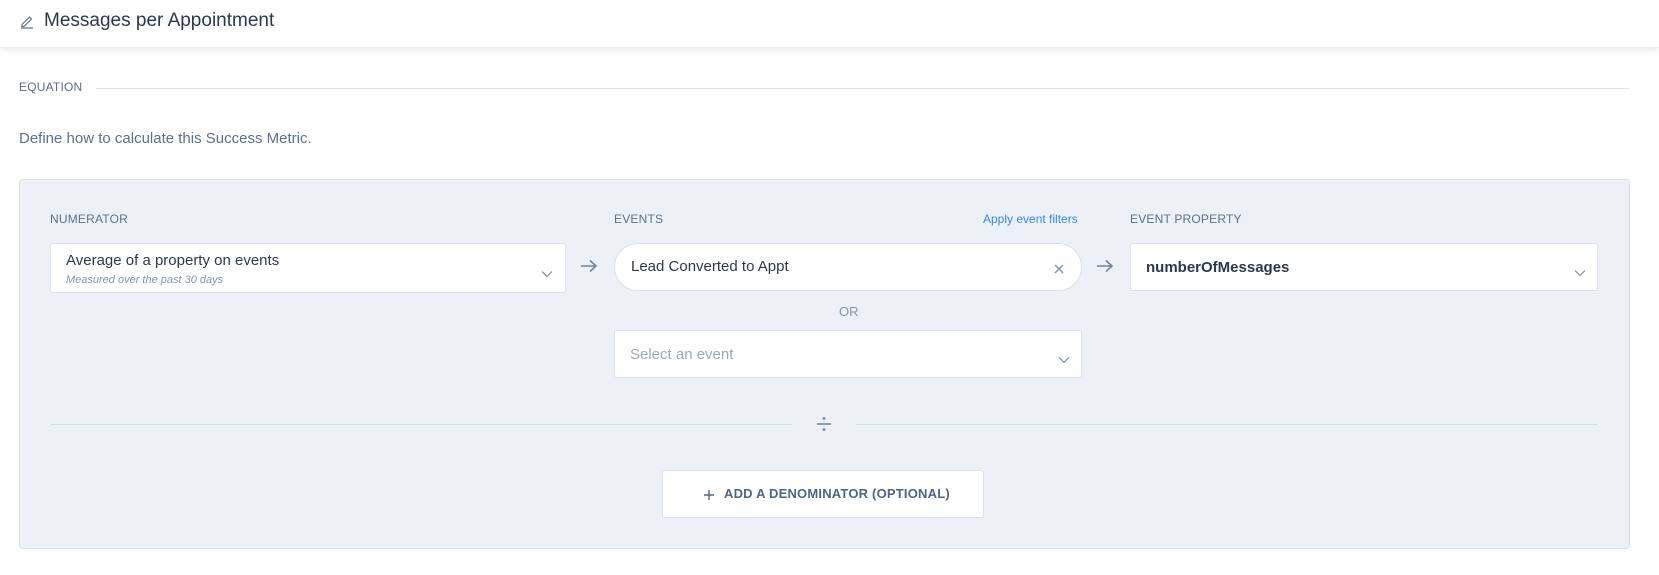  Describe the element at coordinates (173, 260) in the screenshot. I see `numerator-selected-value: Average of a property on events` at that location.